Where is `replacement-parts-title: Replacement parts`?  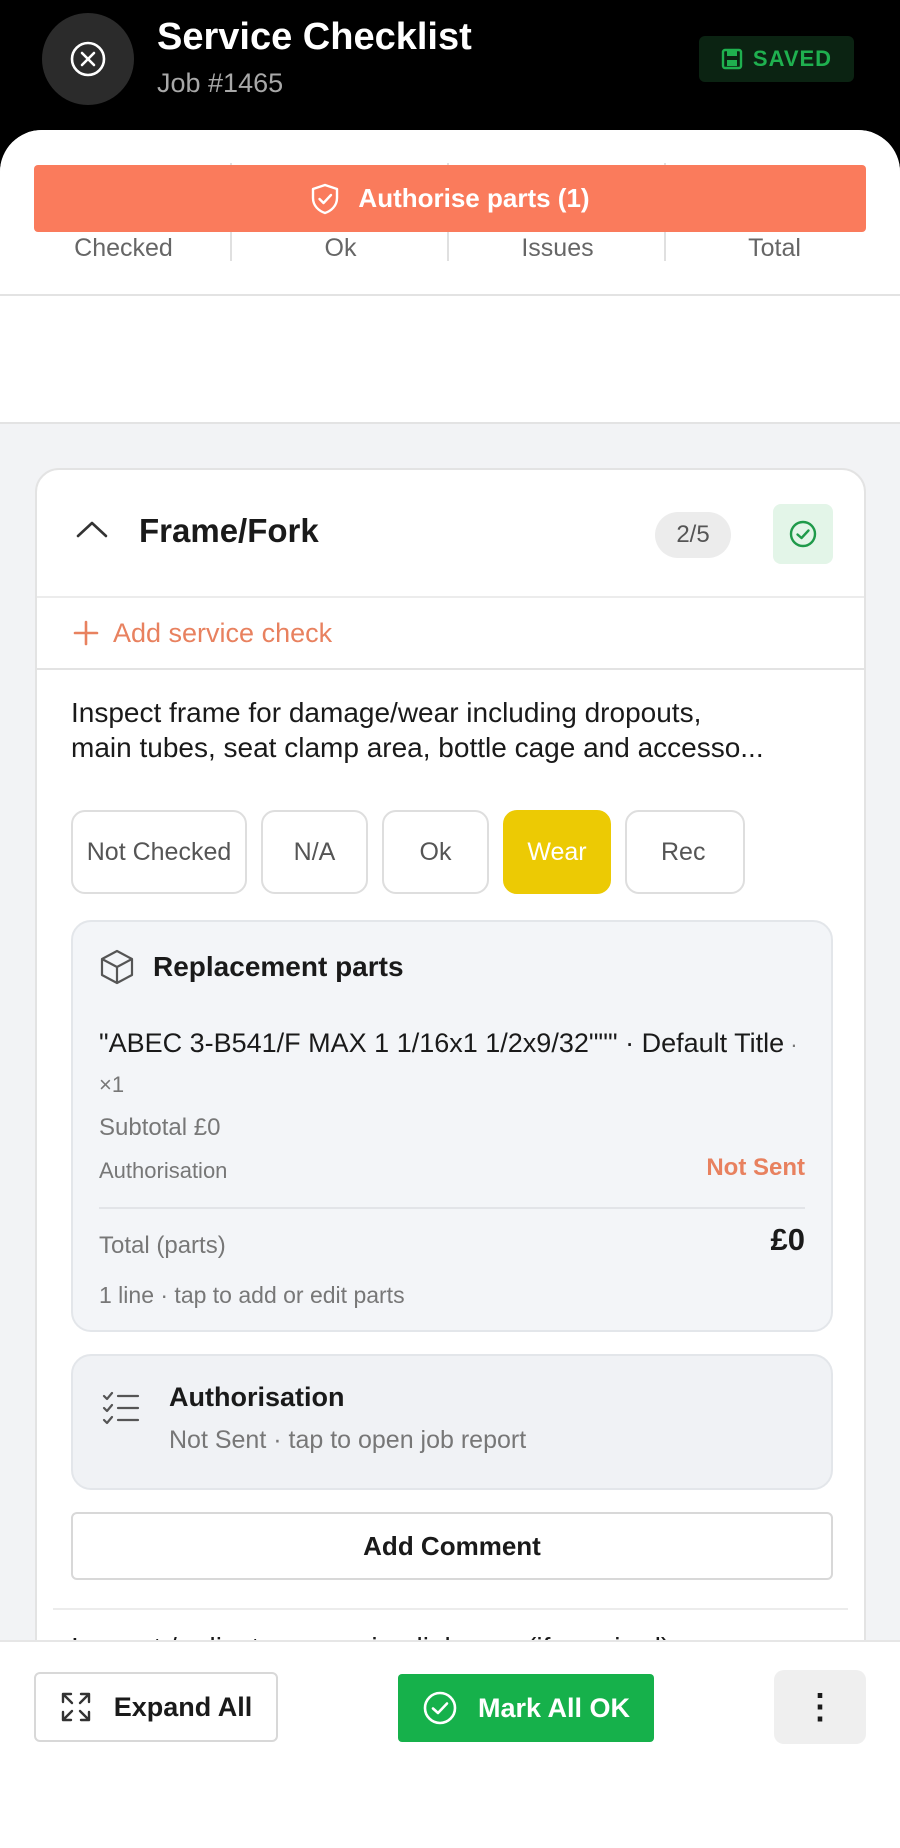
replacement-parts-title: Replacement parts is located at coordinates (278, 966).